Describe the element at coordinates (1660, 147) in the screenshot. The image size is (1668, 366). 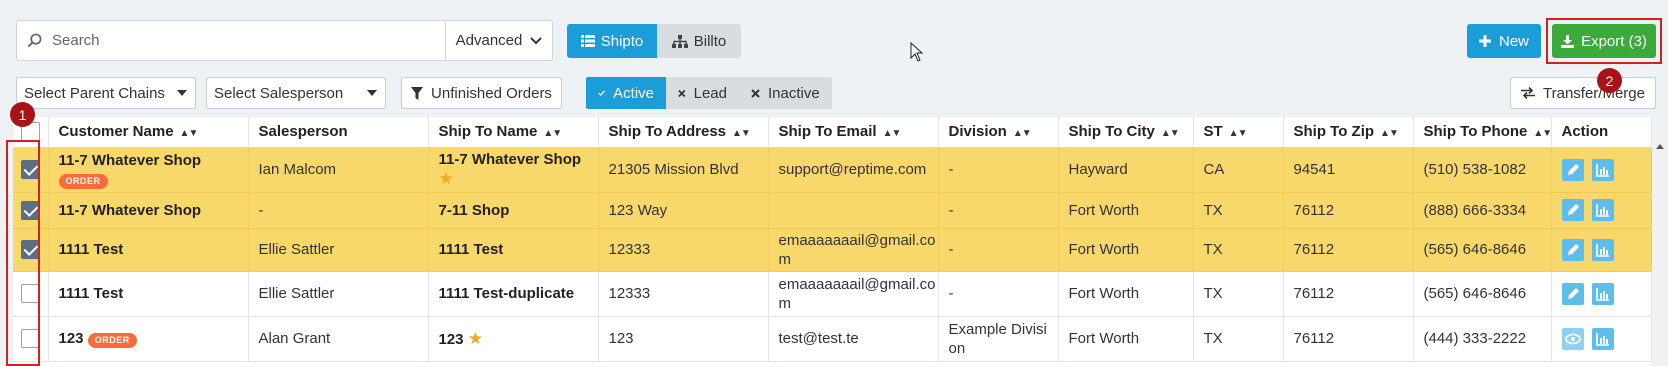
I see `scroll-up-icon` at that location.